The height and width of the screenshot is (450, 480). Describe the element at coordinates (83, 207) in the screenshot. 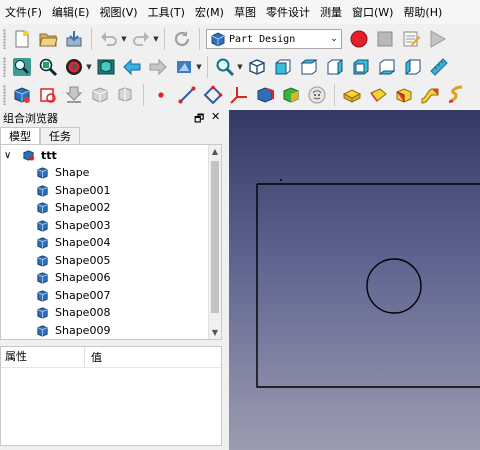

I see `tree-item-label: Shape002` at that location.